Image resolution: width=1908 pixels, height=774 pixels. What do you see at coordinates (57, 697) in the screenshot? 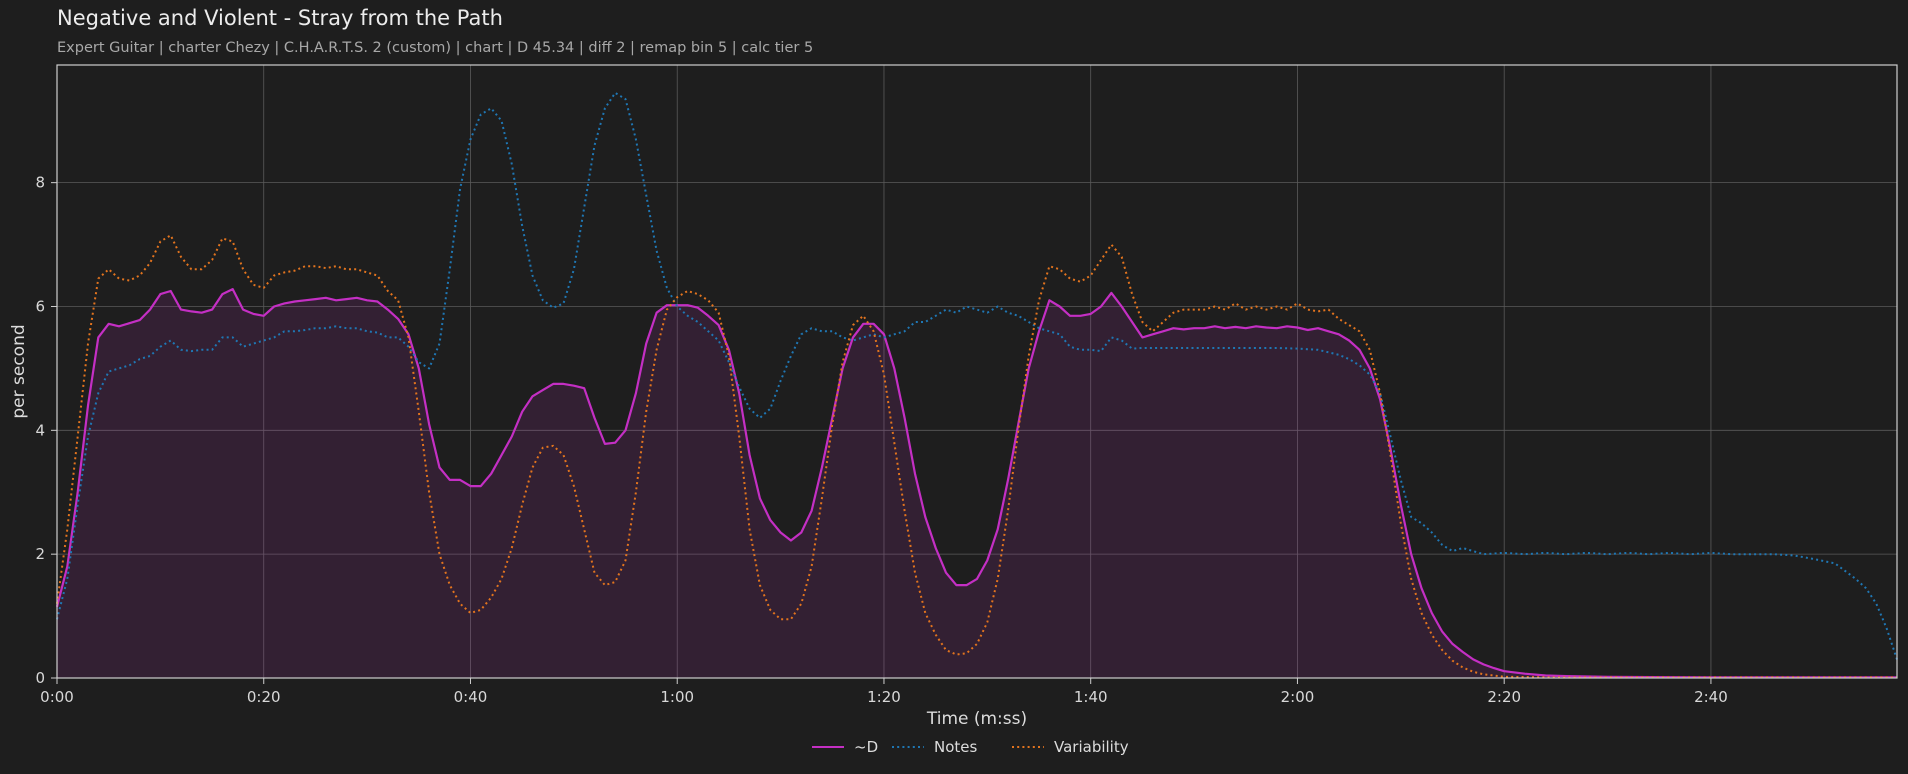
I see `x-tick-label: 0:00` at bounding box center [57, 697].